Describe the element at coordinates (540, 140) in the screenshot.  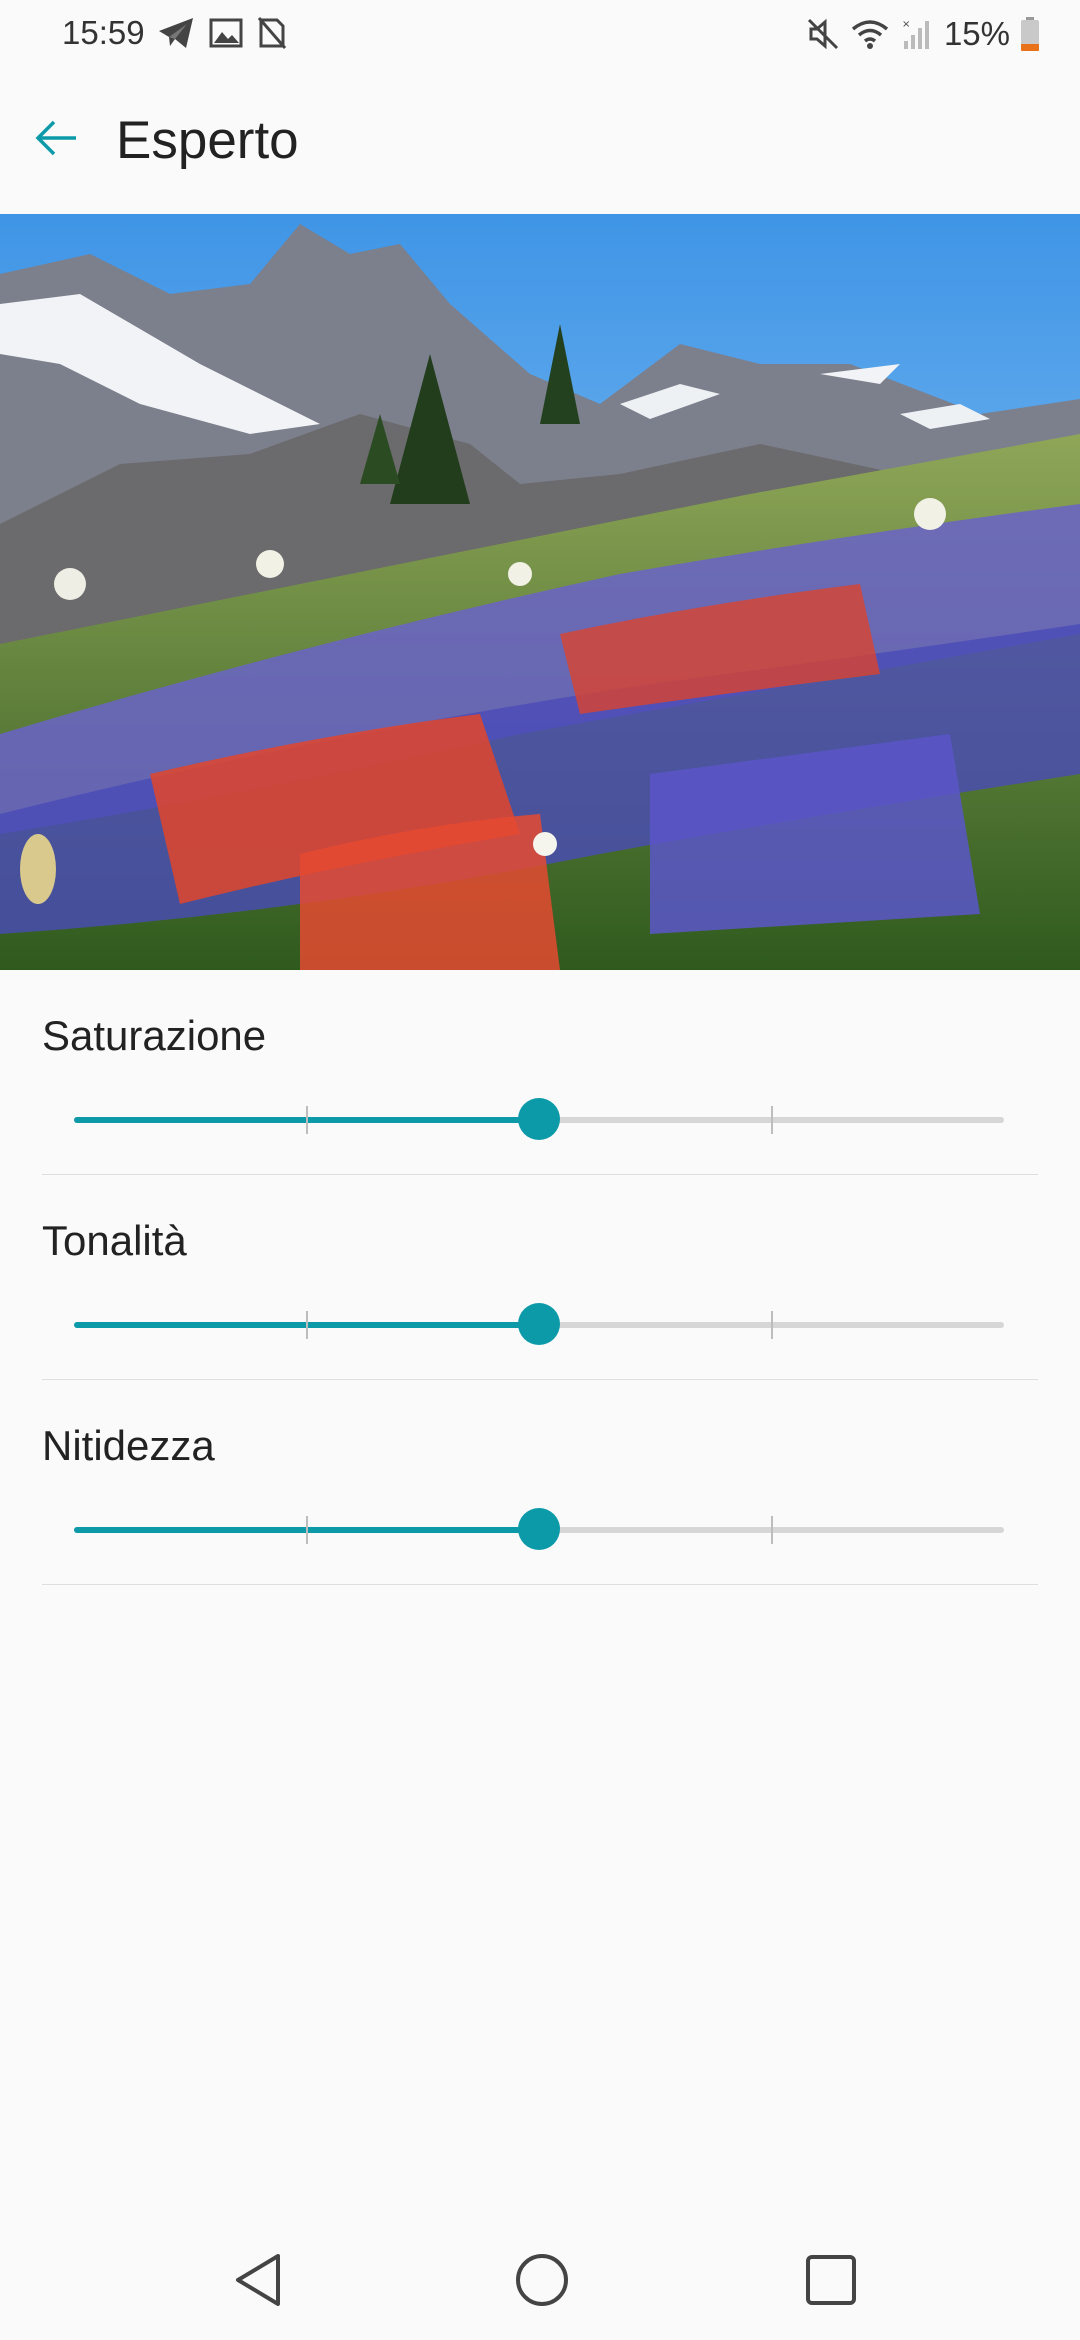
I see `app-bar: Esperto` at that location.